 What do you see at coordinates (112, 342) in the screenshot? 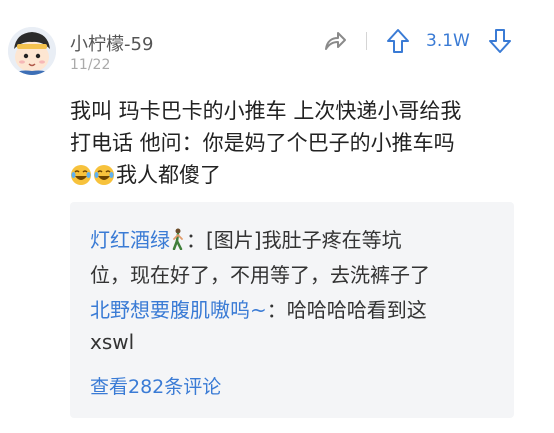
I see `comment-text: xswl` at bounding box center [112, 342].